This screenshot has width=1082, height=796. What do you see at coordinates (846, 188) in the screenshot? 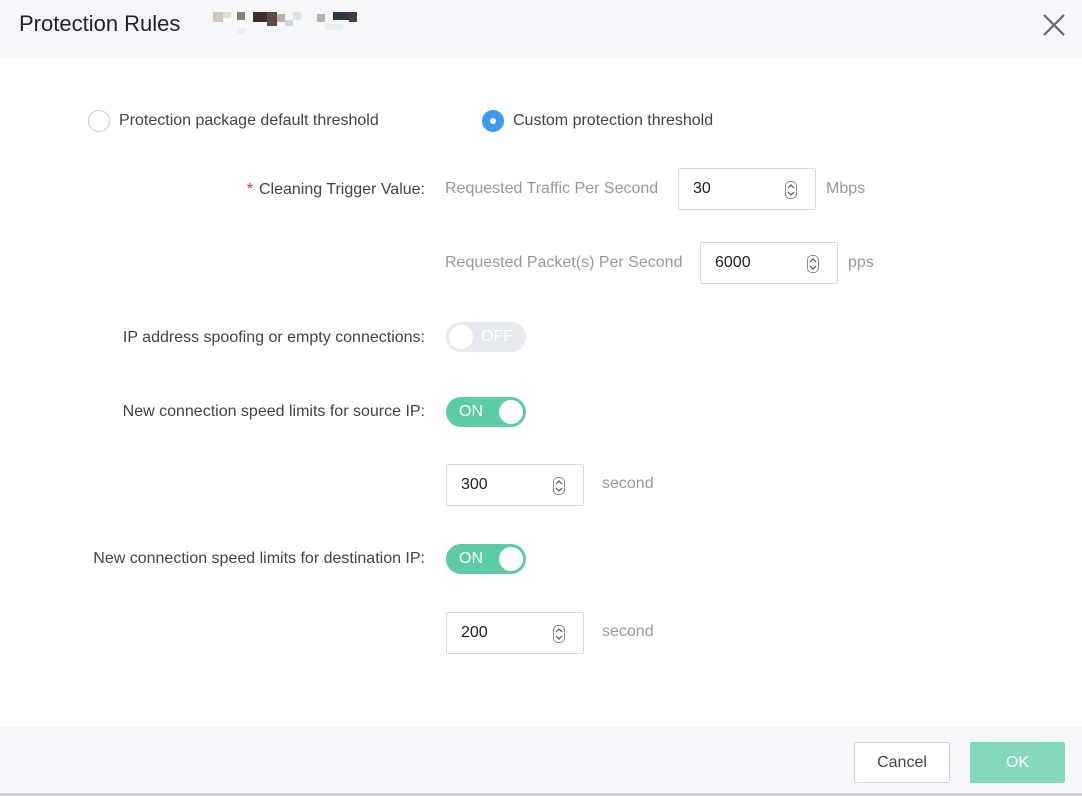
I see `traffic-unit: Mbps` at bounding box center [846, 188].